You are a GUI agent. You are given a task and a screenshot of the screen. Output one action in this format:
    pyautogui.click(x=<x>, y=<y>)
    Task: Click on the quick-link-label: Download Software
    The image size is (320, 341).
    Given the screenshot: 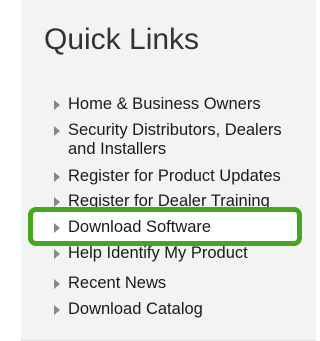 What is the action you would take?
    pyautogui.click(x=139, y=227)
    